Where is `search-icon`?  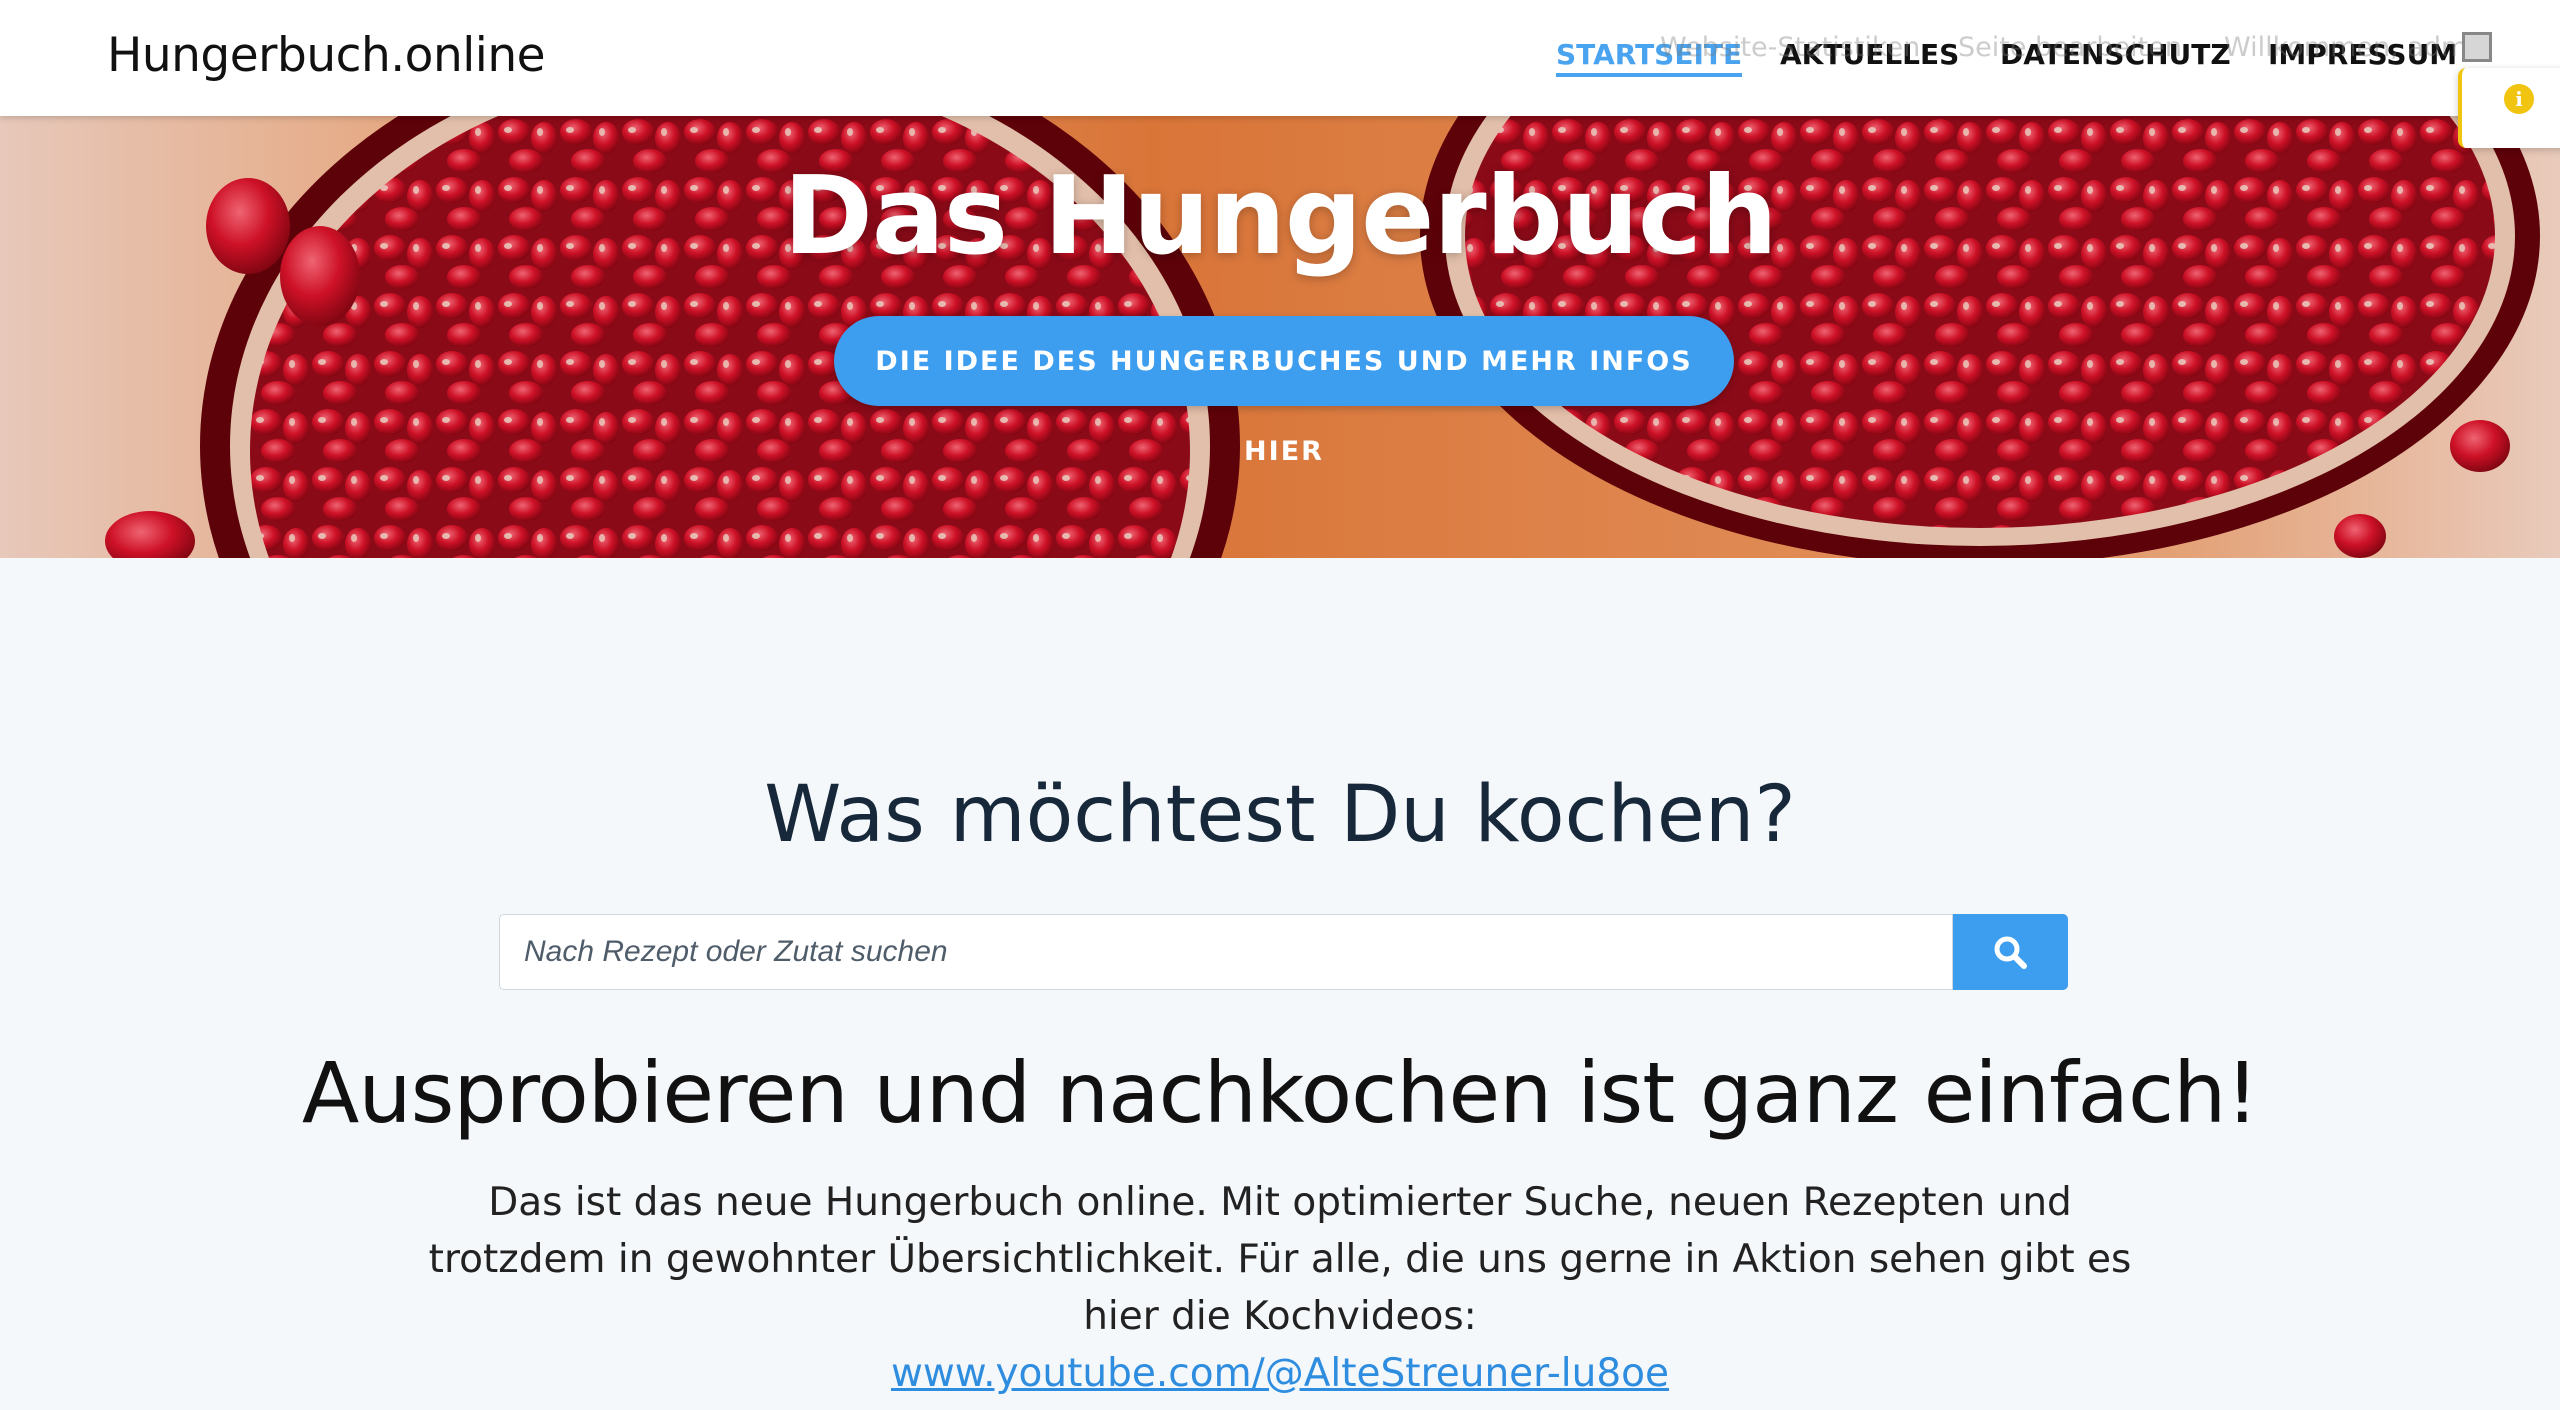 search-icon is located at coordinates (2010, 952).